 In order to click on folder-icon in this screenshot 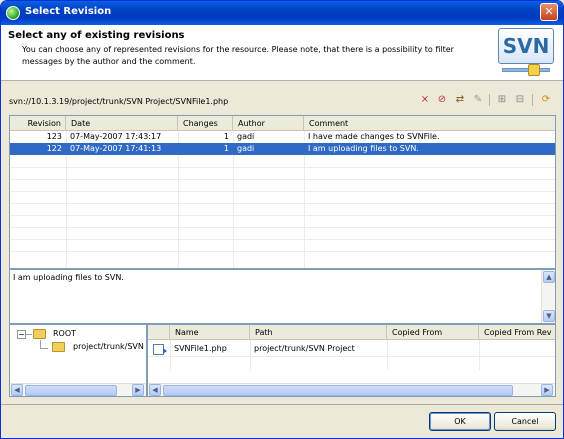, I will do `click(39, 334)`.